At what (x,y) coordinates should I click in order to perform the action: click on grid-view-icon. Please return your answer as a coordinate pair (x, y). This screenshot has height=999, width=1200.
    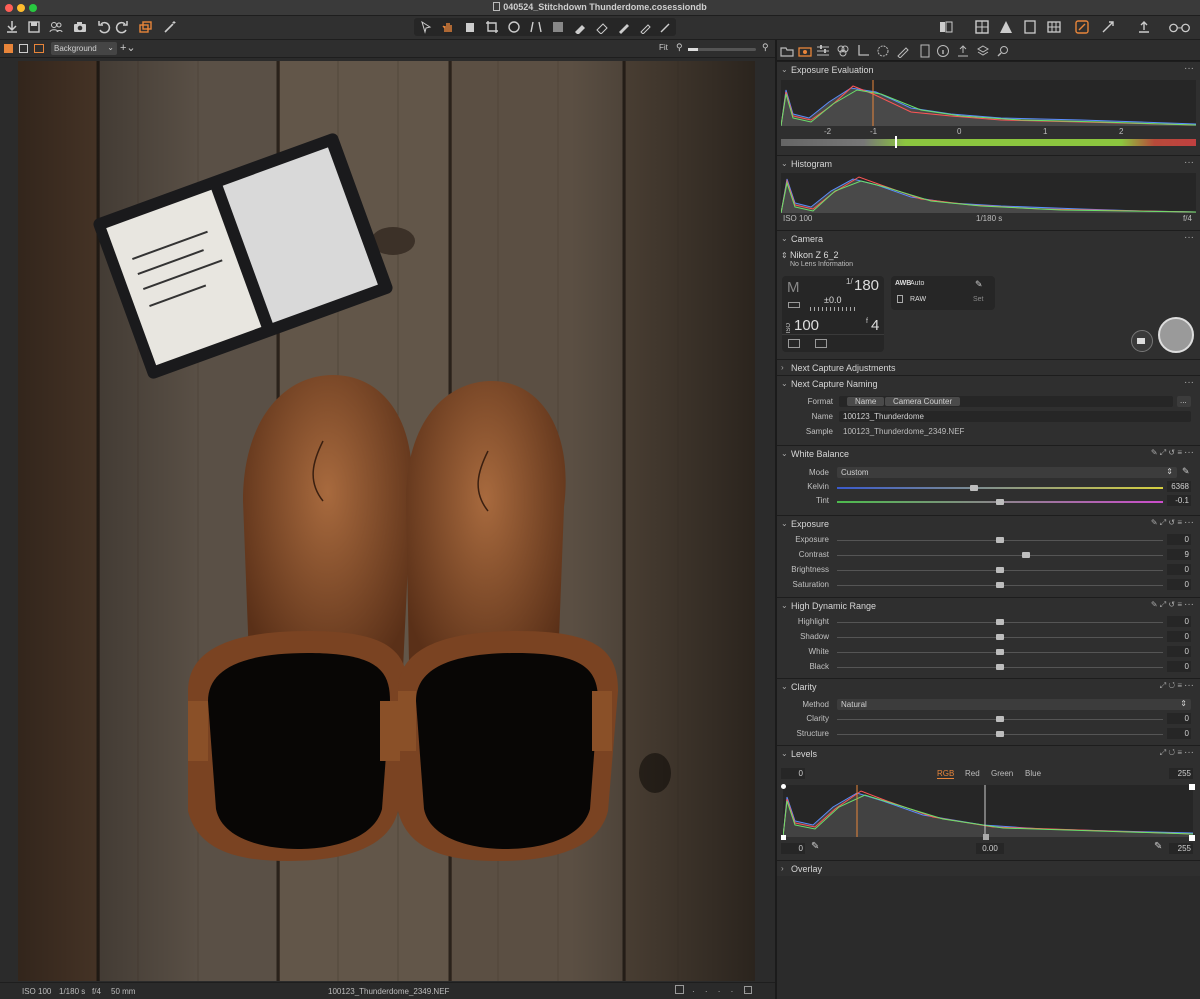
    Looking at the image, I should click on (982, 27).